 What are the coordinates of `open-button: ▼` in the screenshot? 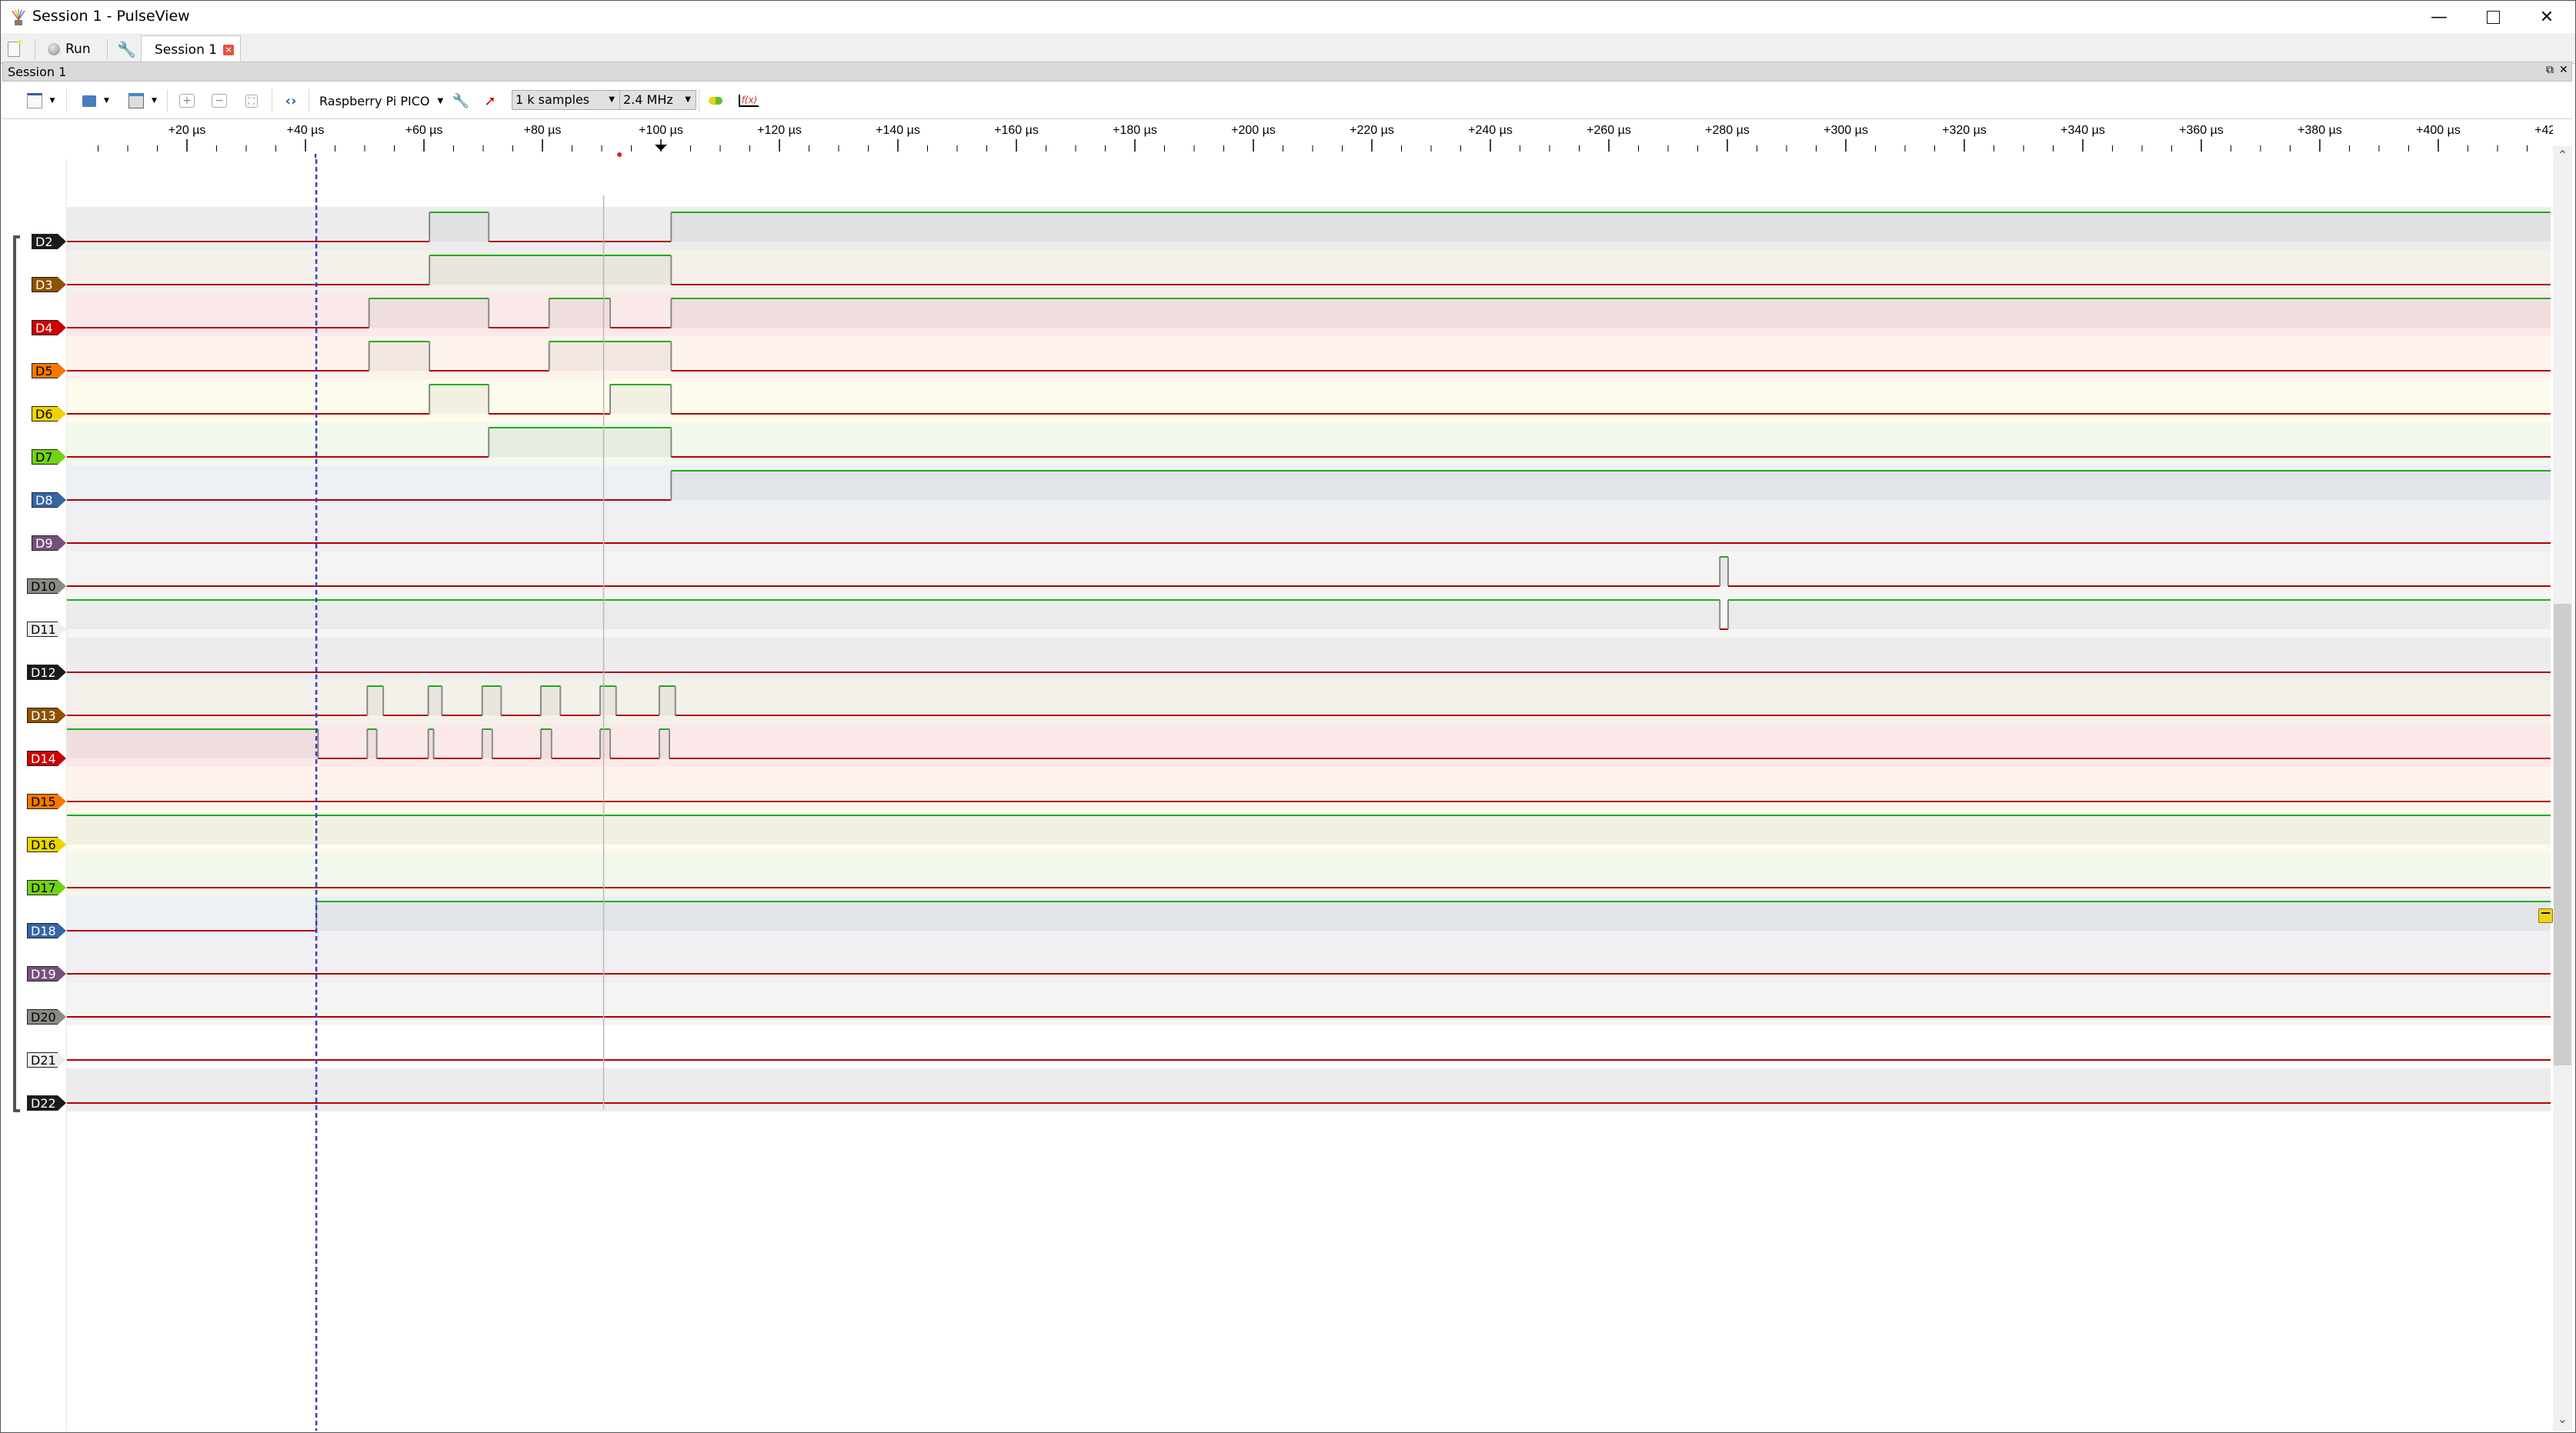 It's located at (96, 100).